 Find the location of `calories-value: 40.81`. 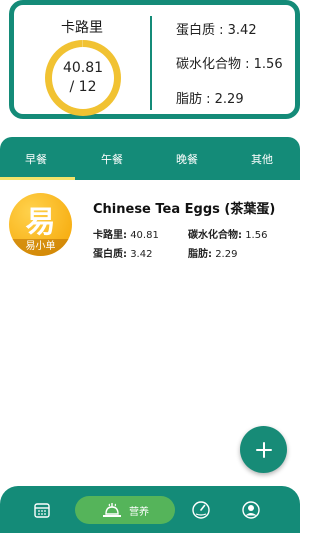

calories-value: 40.81 is located at coordinates (83, 68).